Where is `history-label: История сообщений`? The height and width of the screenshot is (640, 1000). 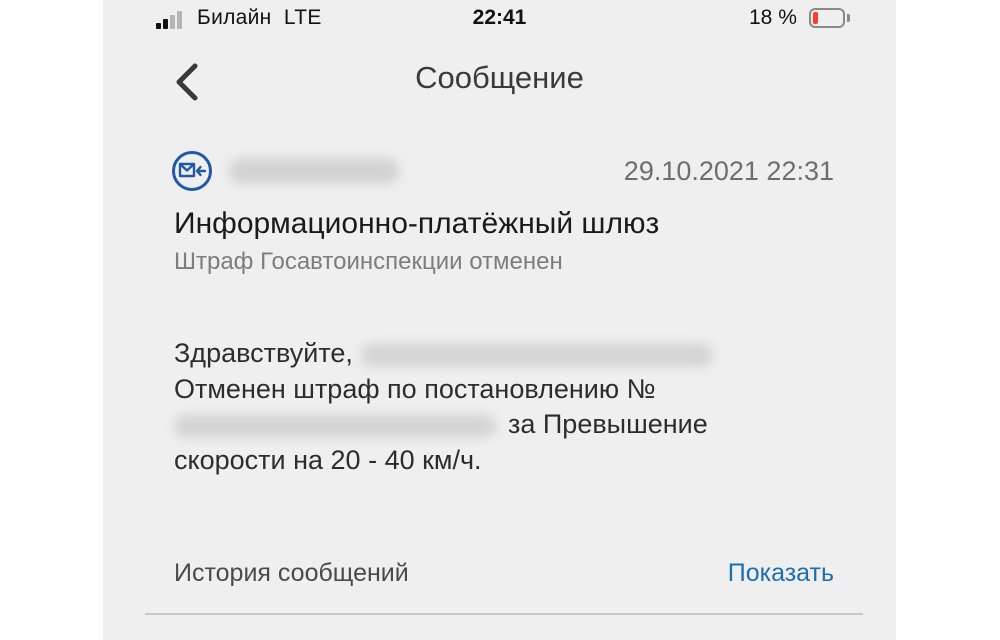
history-label: История сообщений is located at coordinates (291, 573).